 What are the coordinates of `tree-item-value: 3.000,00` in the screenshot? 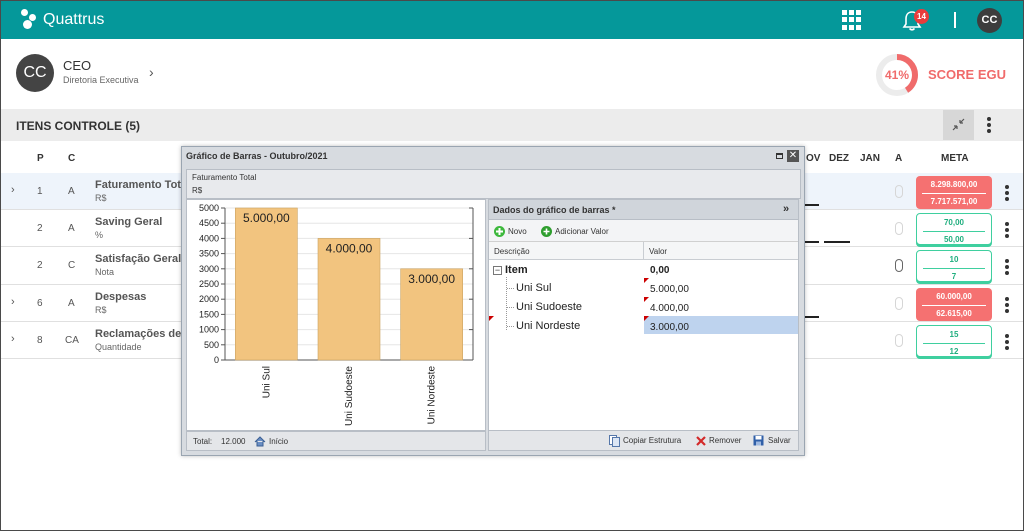 It's located at (669, 327).